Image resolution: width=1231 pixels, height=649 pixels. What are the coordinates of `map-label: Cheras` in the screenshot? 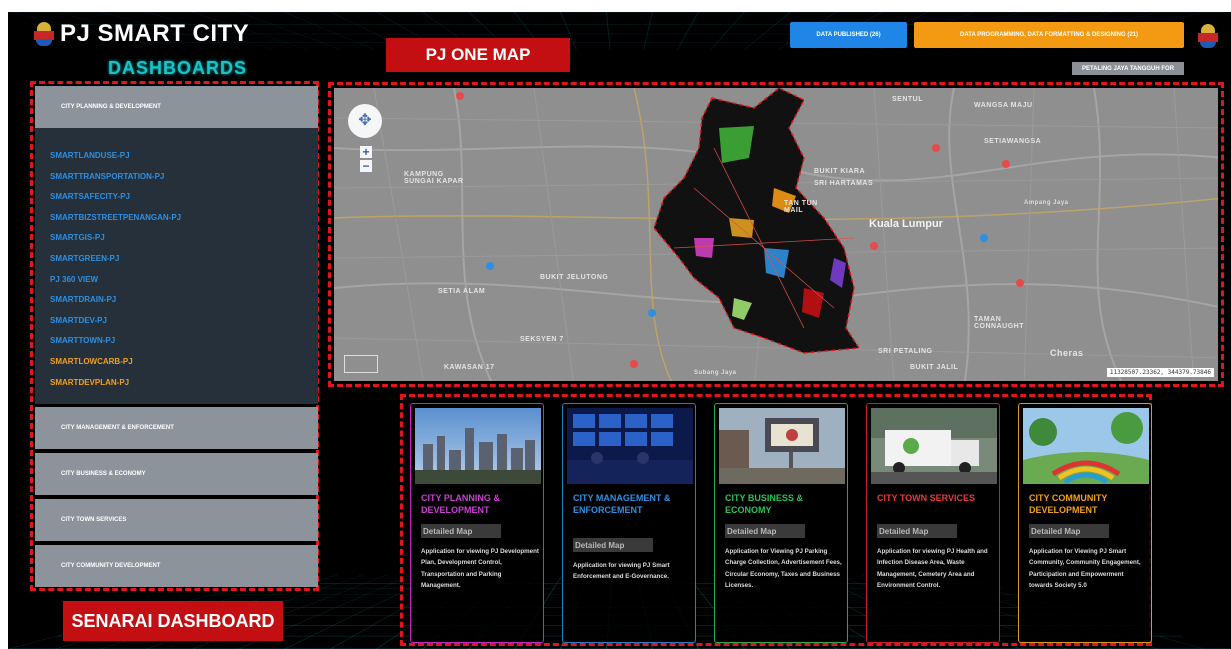 It's located at (1067, 353).